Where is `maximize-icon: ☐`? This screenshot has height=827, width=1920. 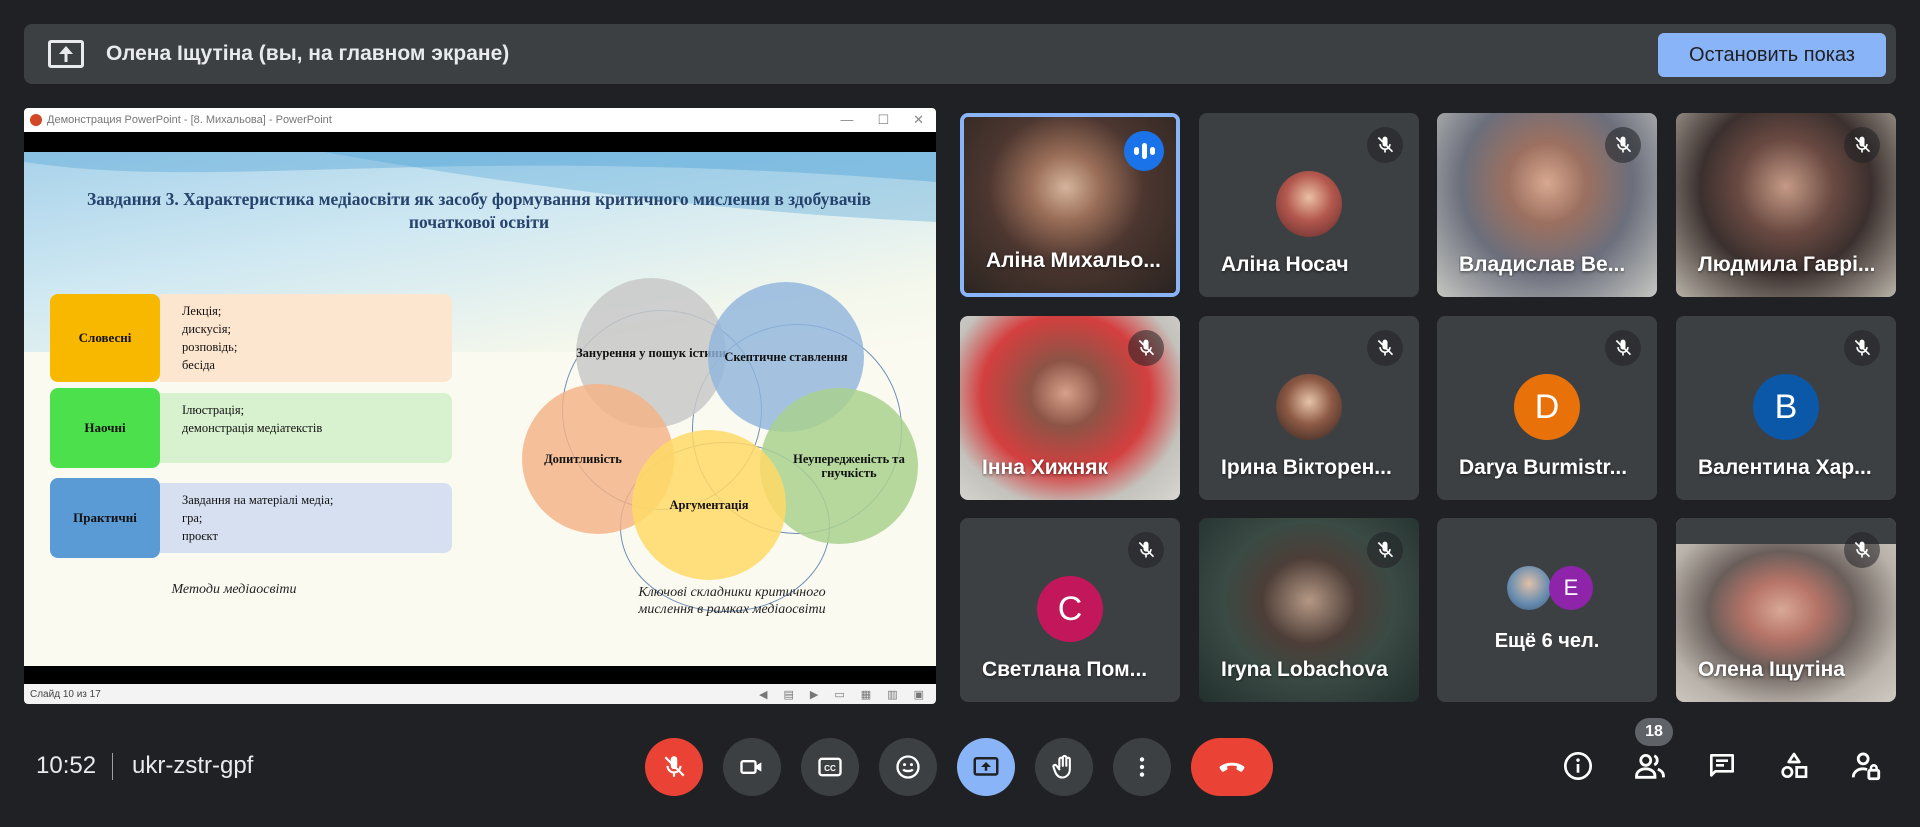 maximize-icon: ☐ is located at coordinates (883, 119).